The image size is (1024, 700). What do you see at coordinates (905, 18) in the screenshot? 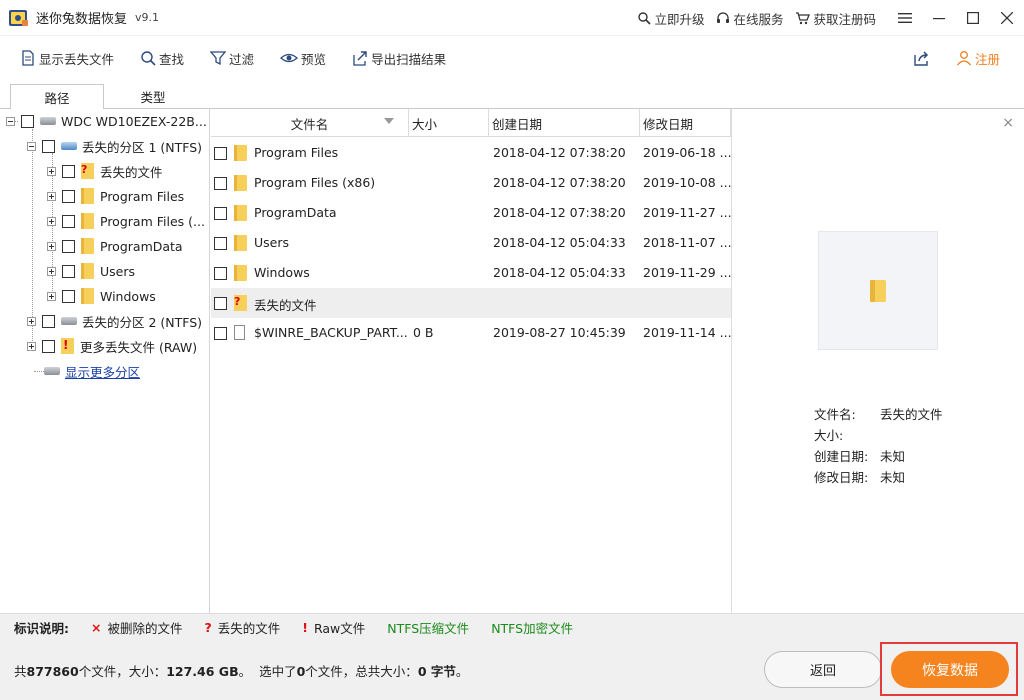
I see `menu-button` at bounding box center [905, 18].